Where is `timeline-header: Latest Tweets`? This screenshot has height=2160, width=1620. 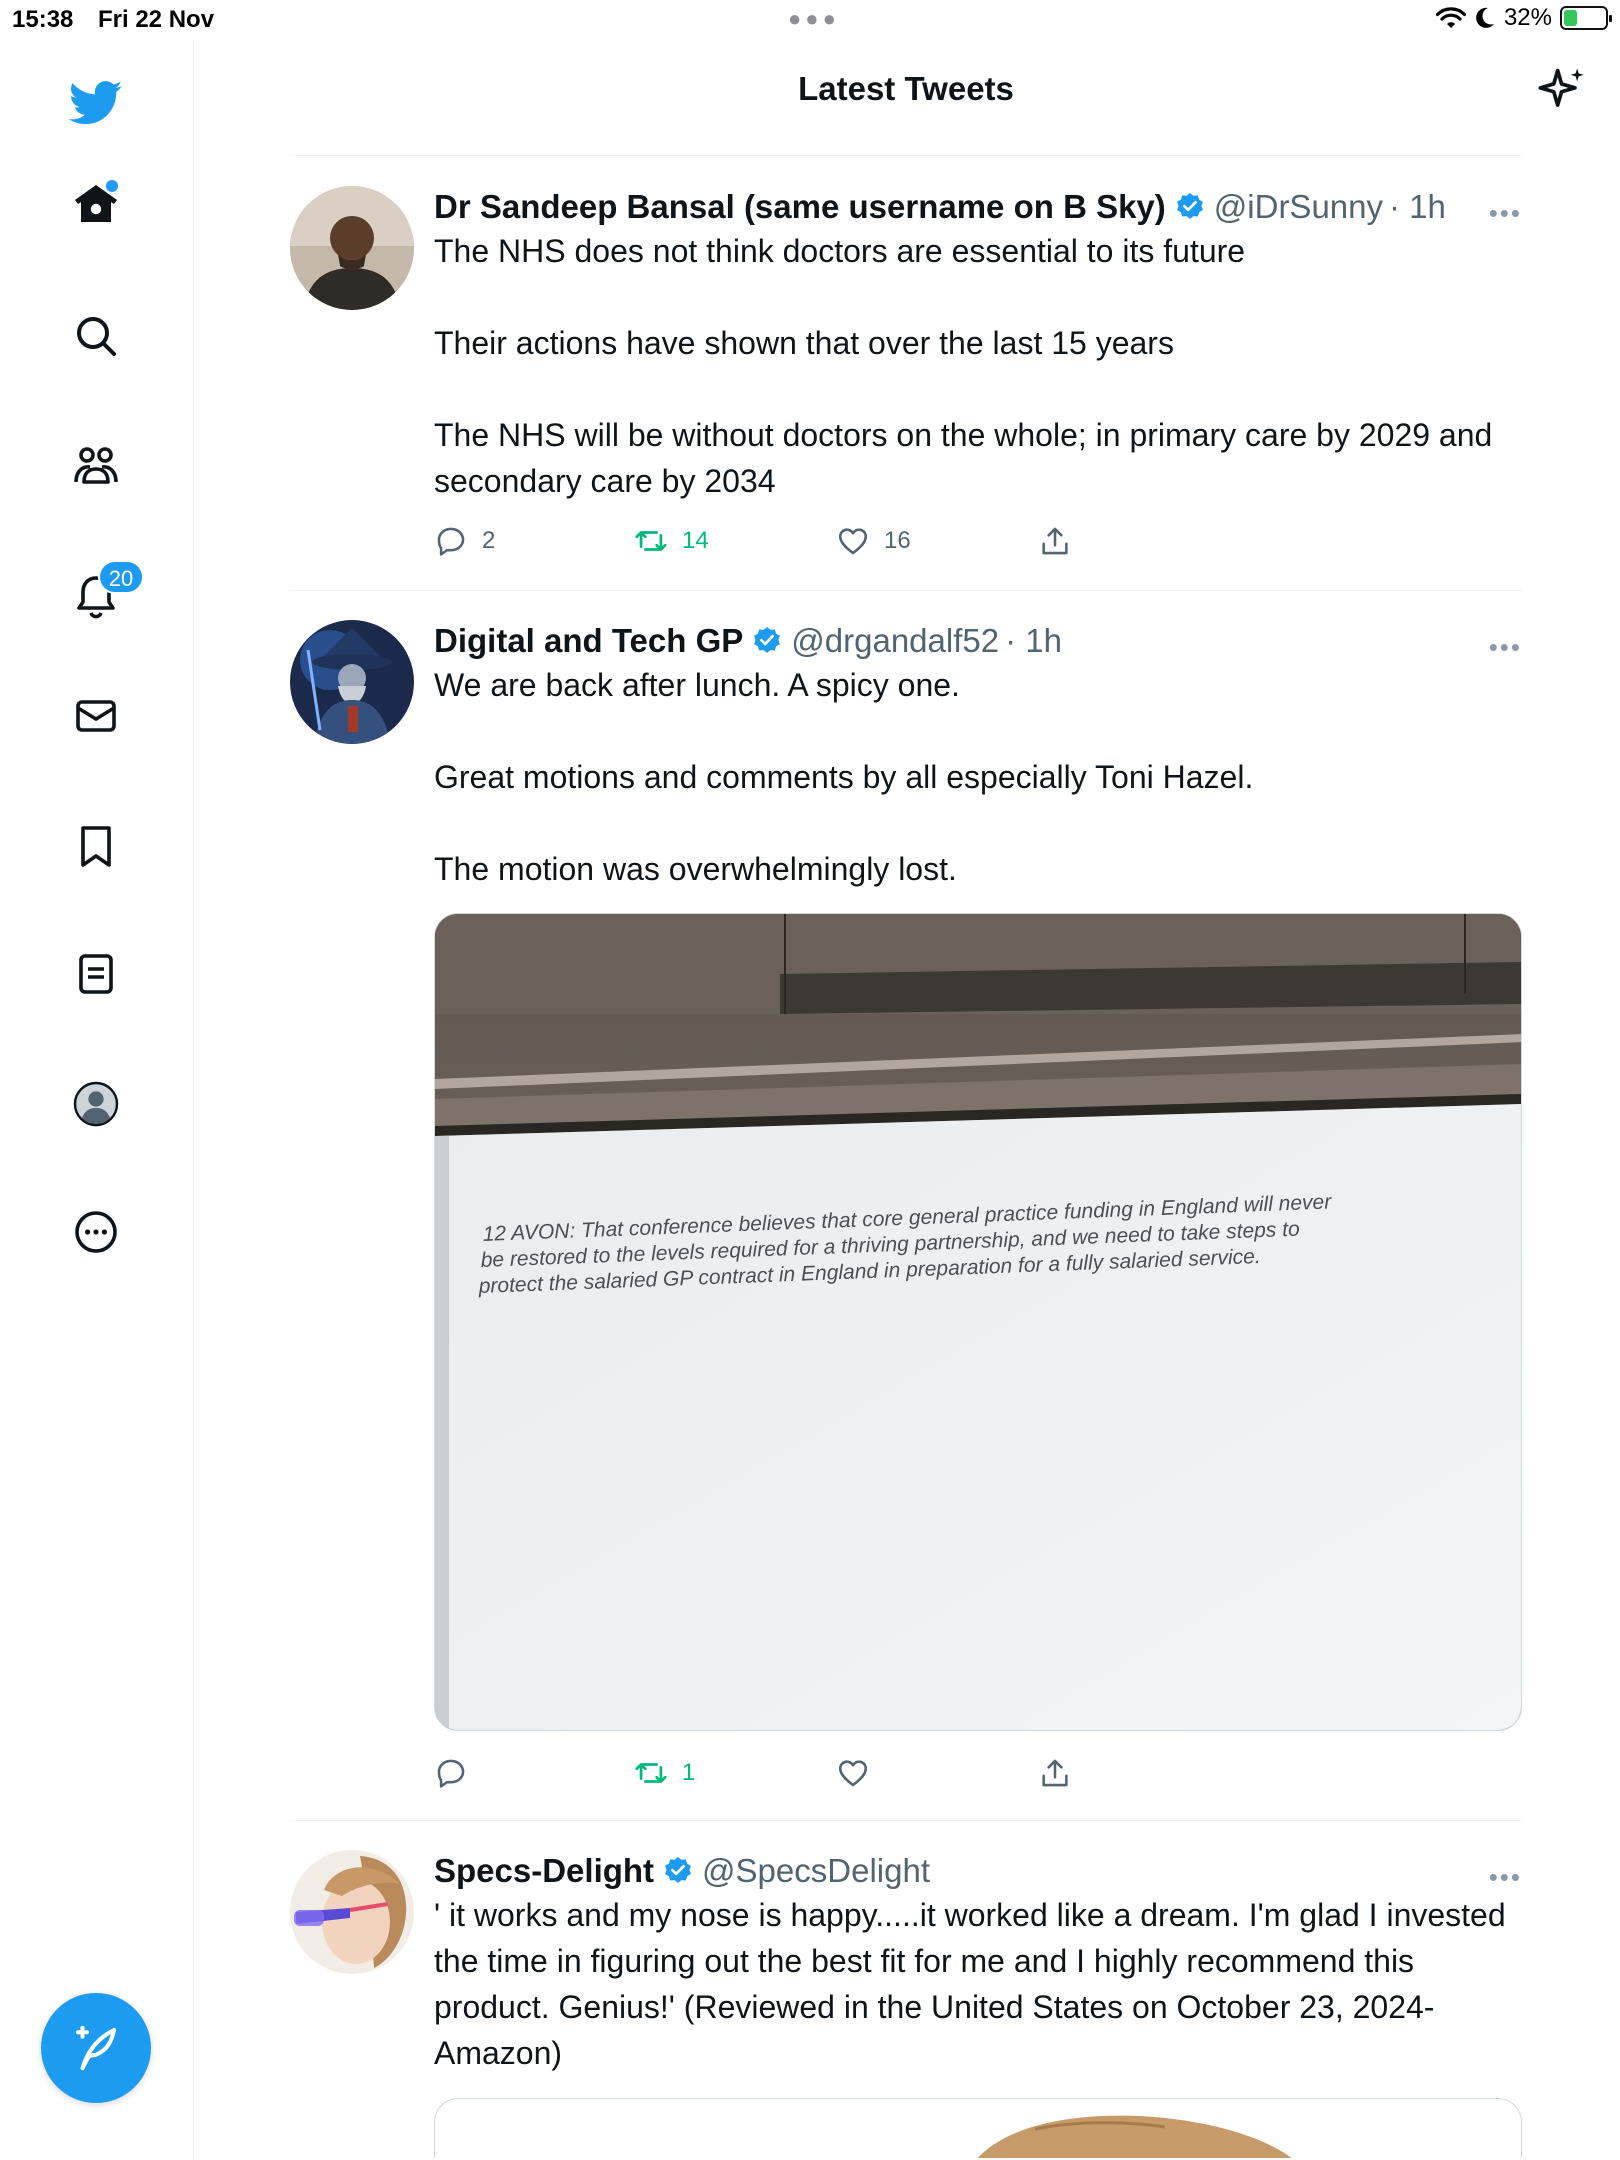 timeline-header: Latest Tweets is located at coordinates (937, 98).